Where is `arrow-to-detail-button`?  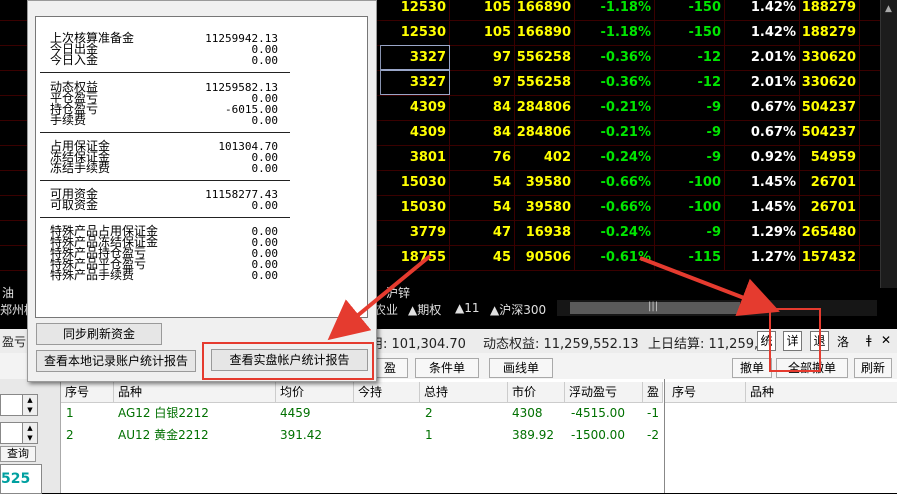 arrow-to-detail-button is located at coordinates (709, 286).